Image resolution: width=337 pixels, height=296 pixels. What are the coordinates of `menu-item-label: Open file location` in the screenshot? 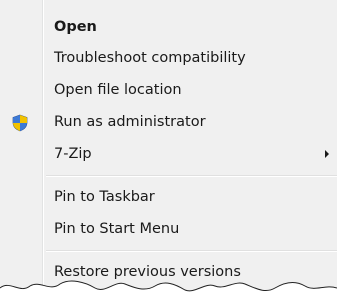 It's located at (118, 90).